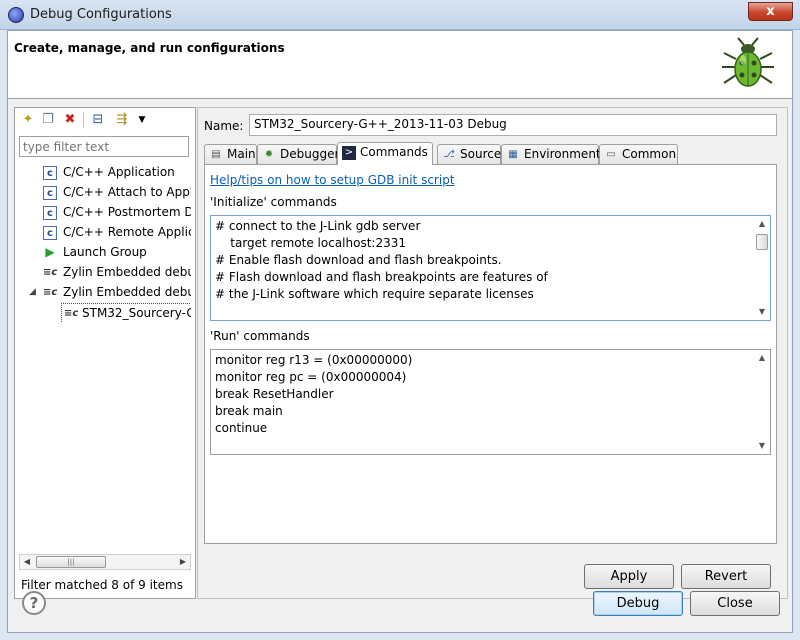 The height and width of the screenshot is (640, 800). I want to click on run-line: monitor reg pc = (0x00000004), so click(311, 377).